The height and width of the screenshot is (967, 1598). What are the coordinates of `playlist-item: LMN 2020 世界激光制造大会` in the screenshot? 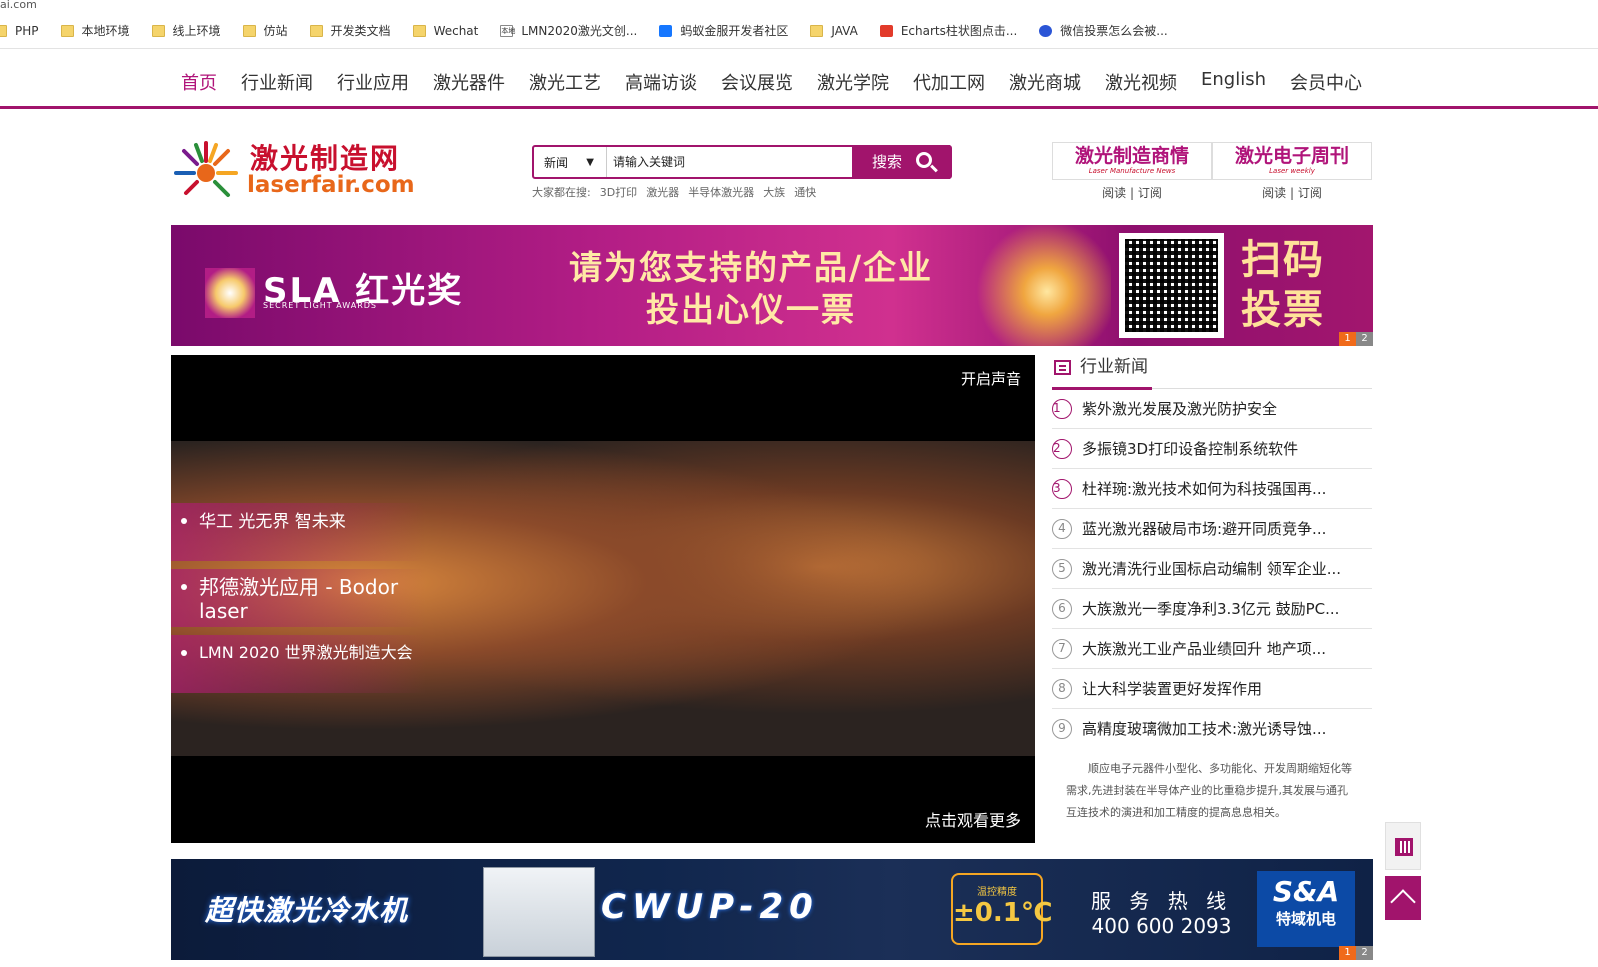 It's located at (298, 664).